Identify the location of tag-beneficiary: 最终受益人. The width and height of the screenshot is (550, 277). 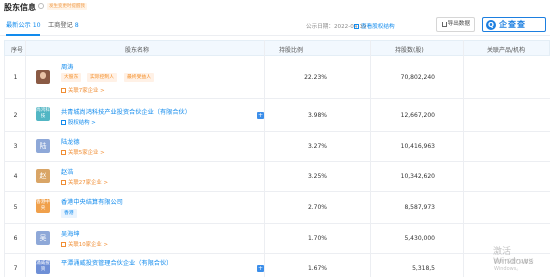
(139, 77).